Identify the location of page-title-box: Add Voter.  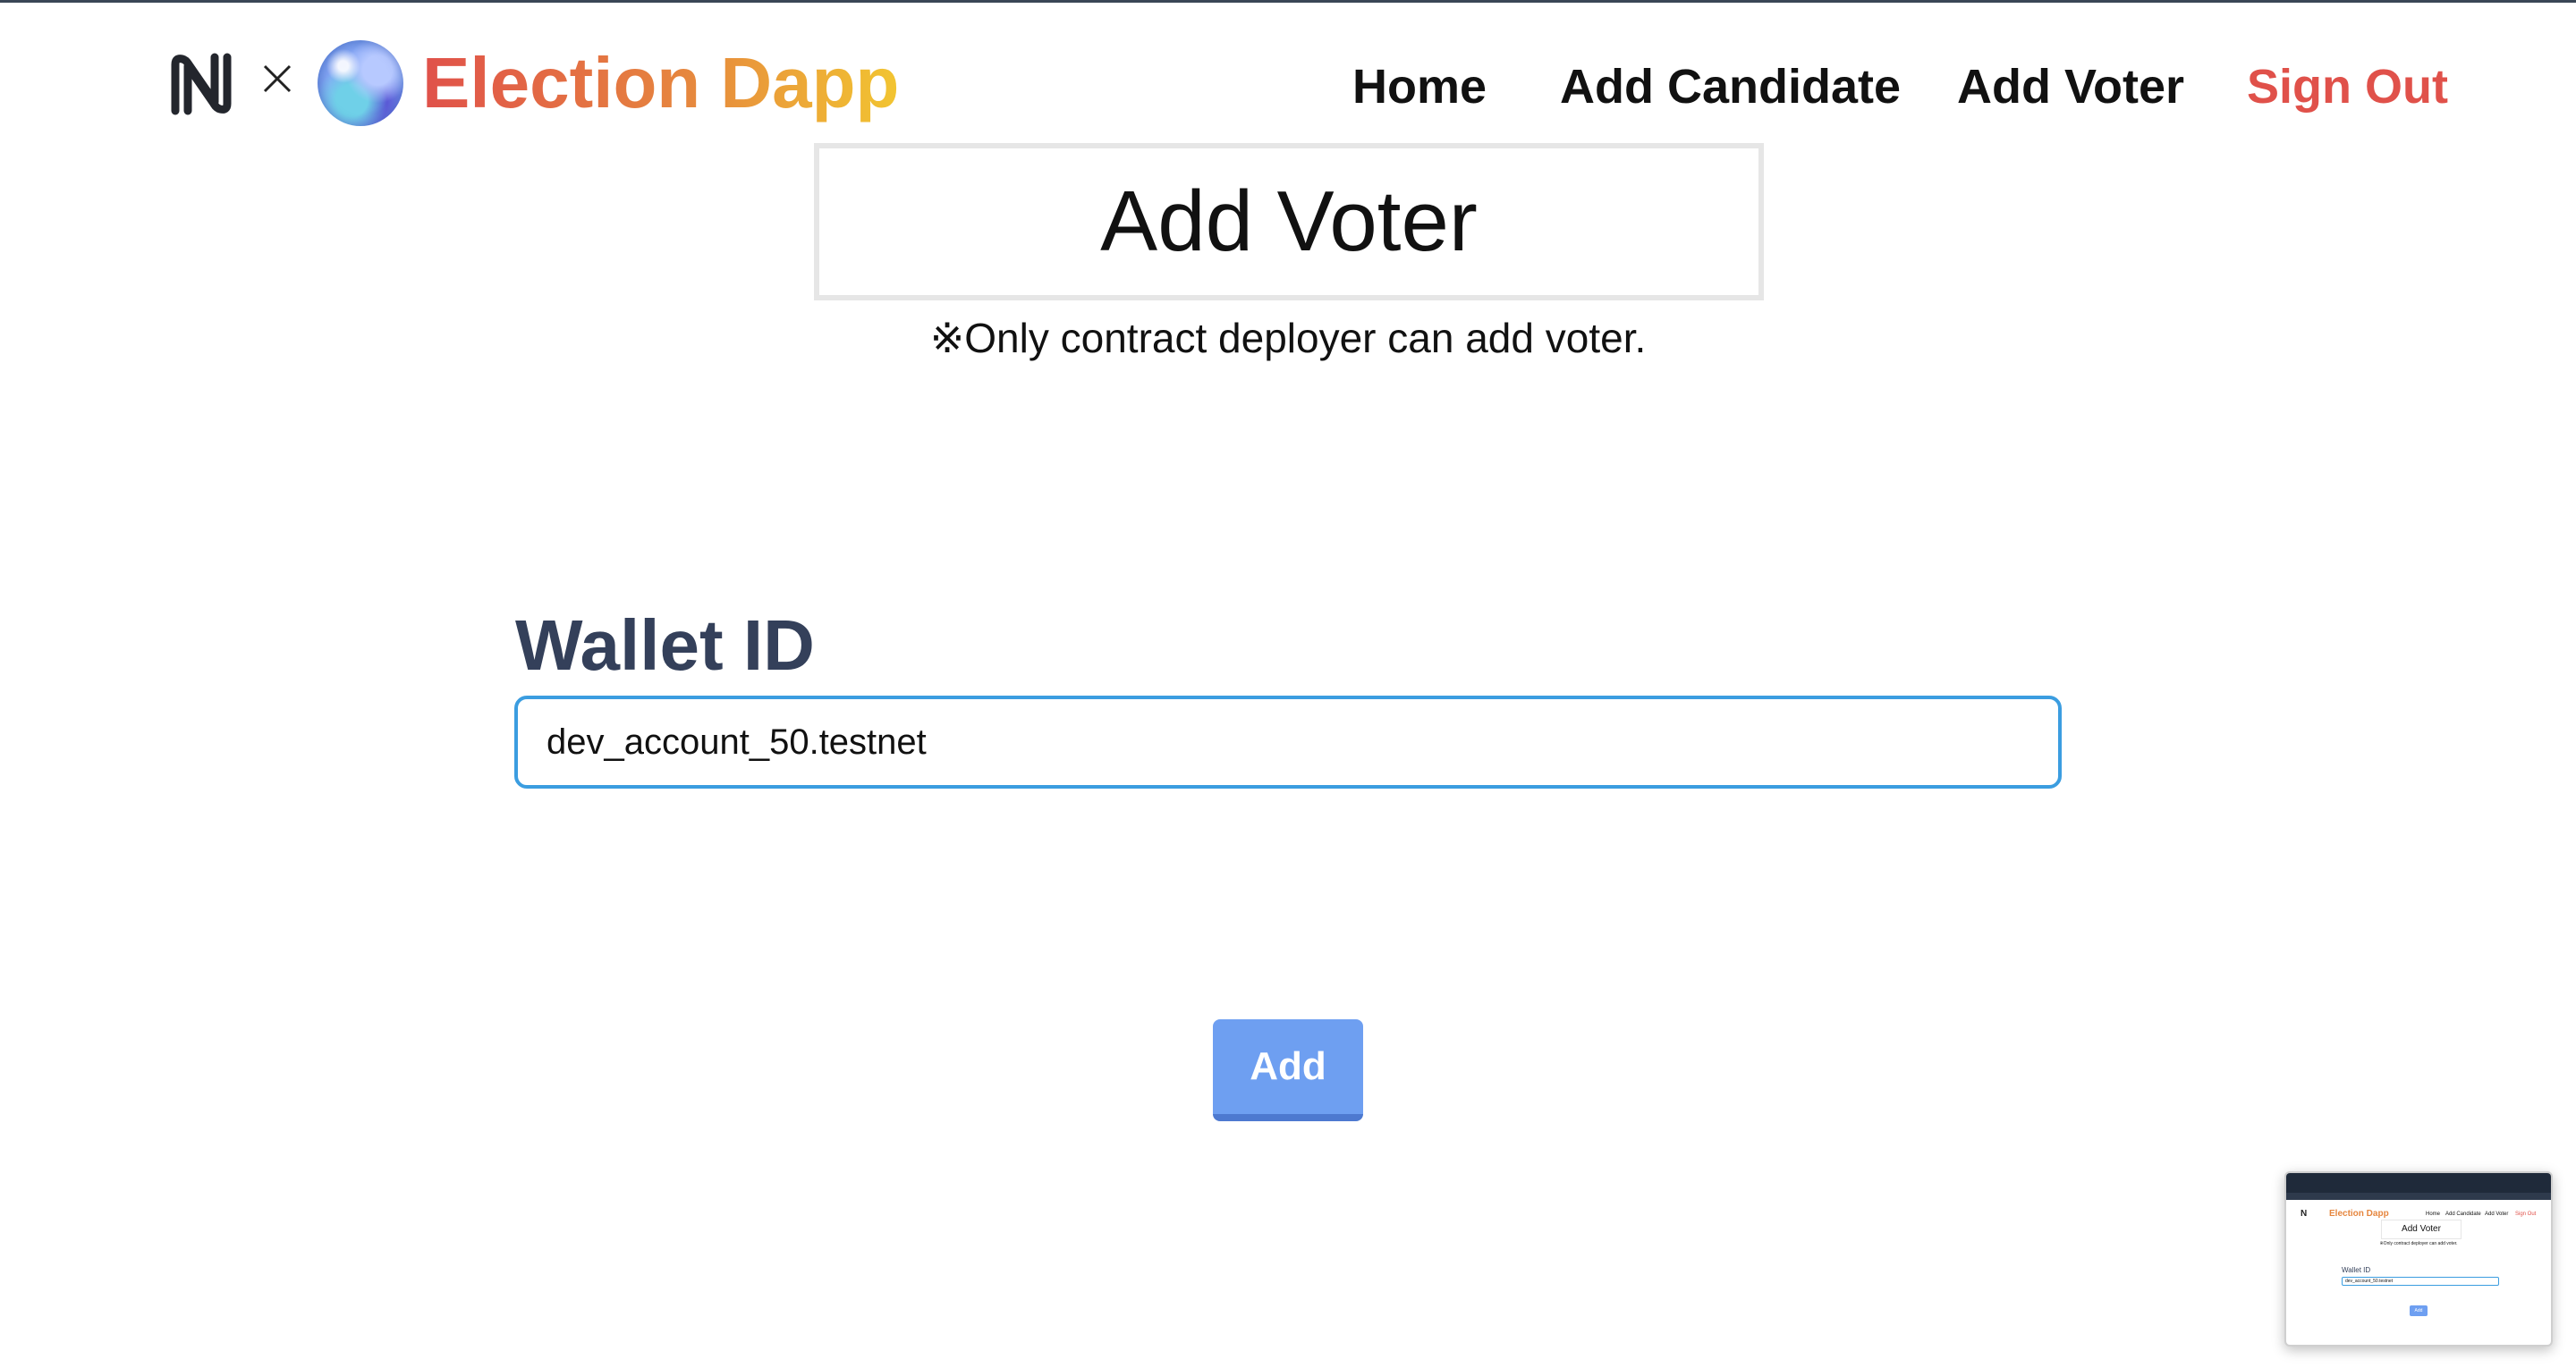
(1289, 221).